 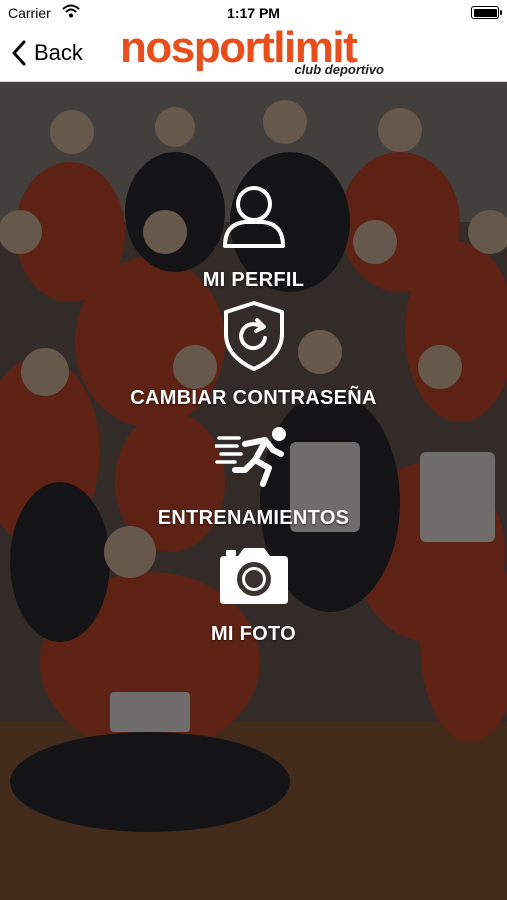 What do you see at coordinates (58, 52) in the screenshot?
I see `back-label: Back` at bounding box center [58, 52].